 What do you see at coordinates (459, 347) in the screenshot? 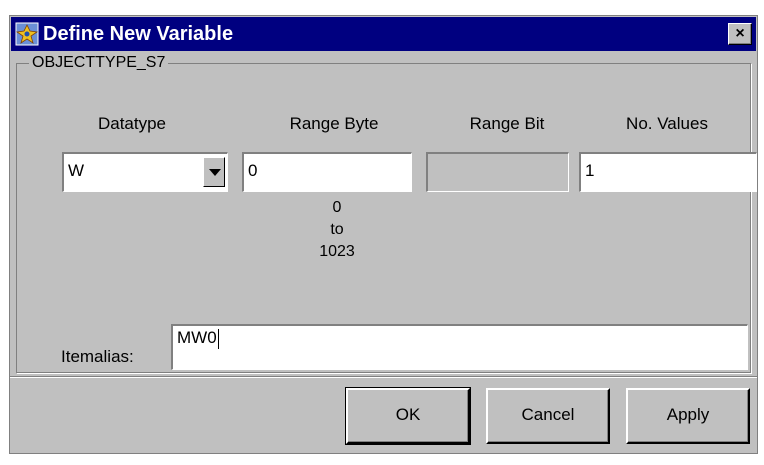
I see `itemalias-input: MW0` at bounding box center [459, 347].